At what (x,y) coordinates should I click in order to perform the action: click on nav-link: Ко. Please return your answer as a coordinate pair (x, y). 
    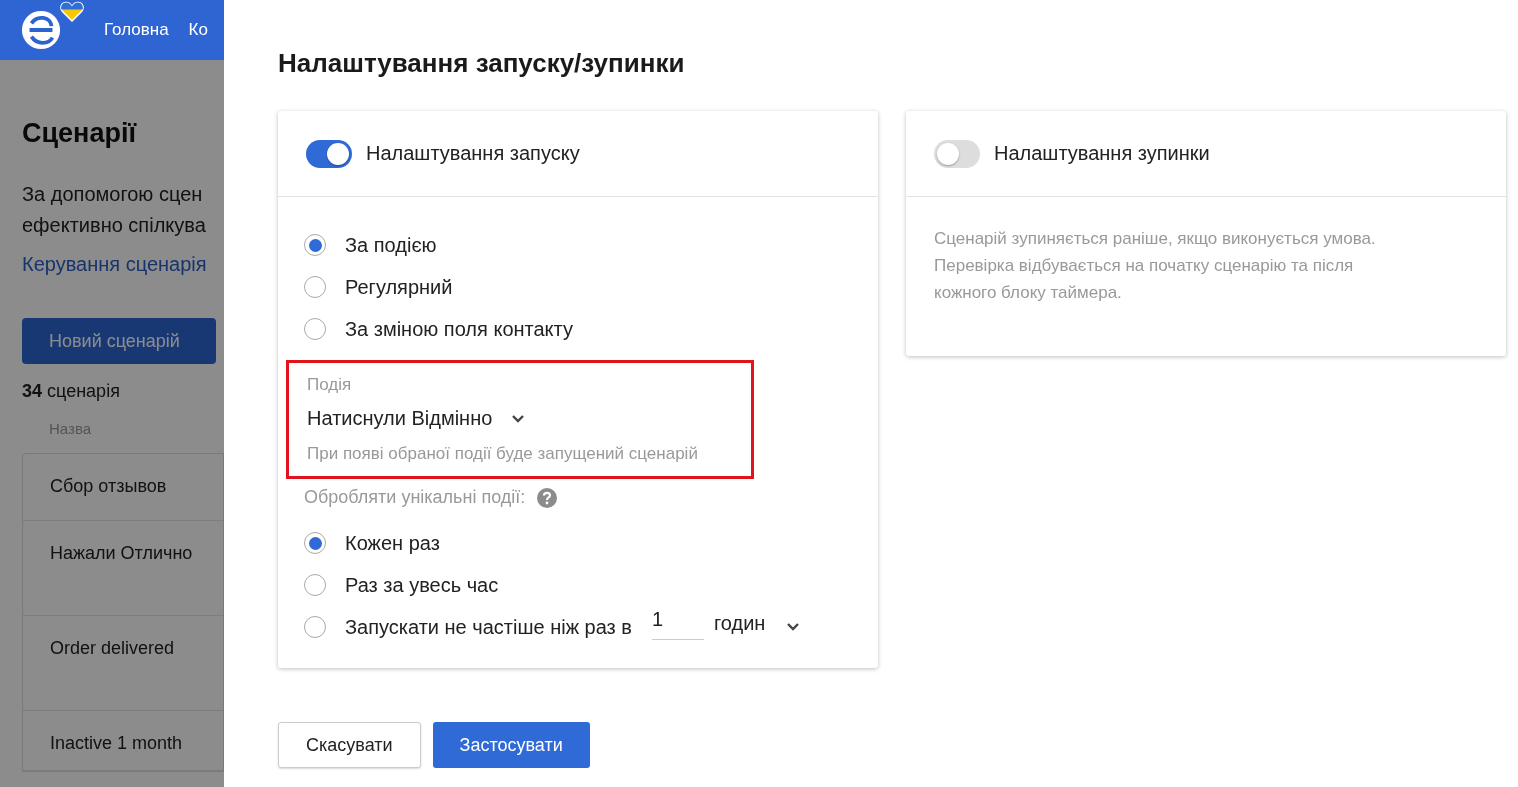
    Looking at the image, I should click on (198, 30).